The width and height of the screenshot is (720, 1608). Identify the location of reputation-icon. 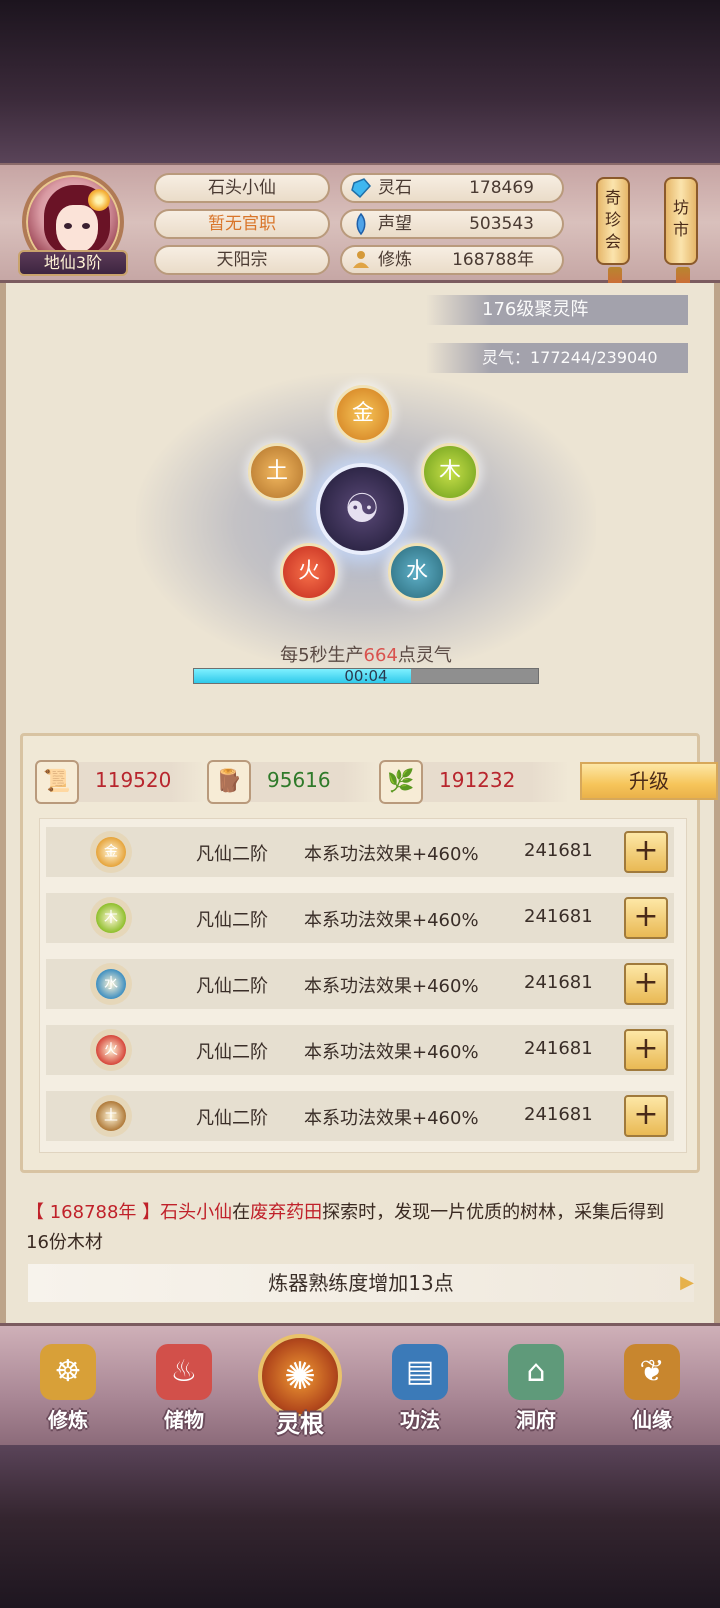
(361, 224).